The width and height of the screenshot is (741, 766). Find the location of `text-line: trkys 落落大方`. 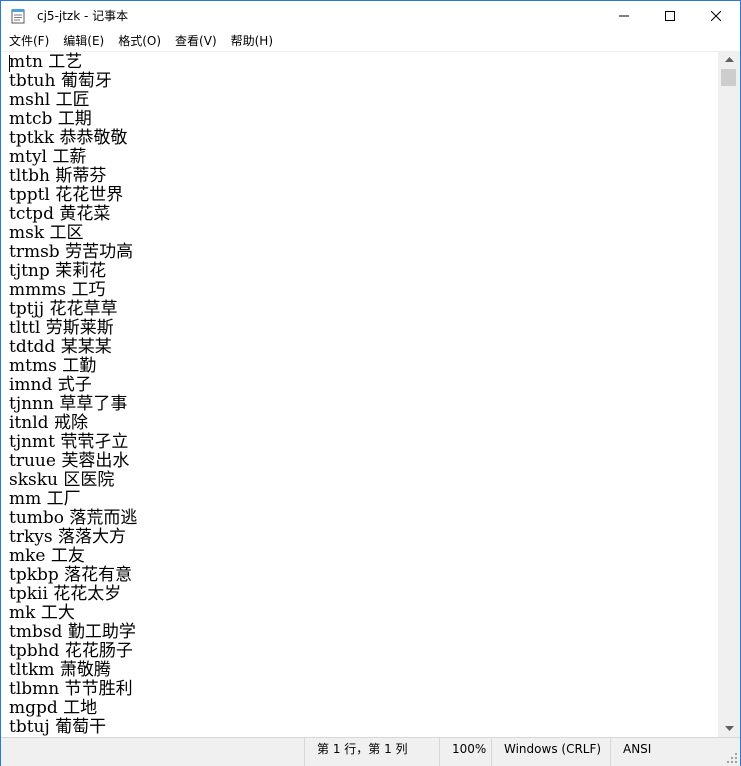

text-line: trkys 落落大方 is located at coordinates (67, 537).